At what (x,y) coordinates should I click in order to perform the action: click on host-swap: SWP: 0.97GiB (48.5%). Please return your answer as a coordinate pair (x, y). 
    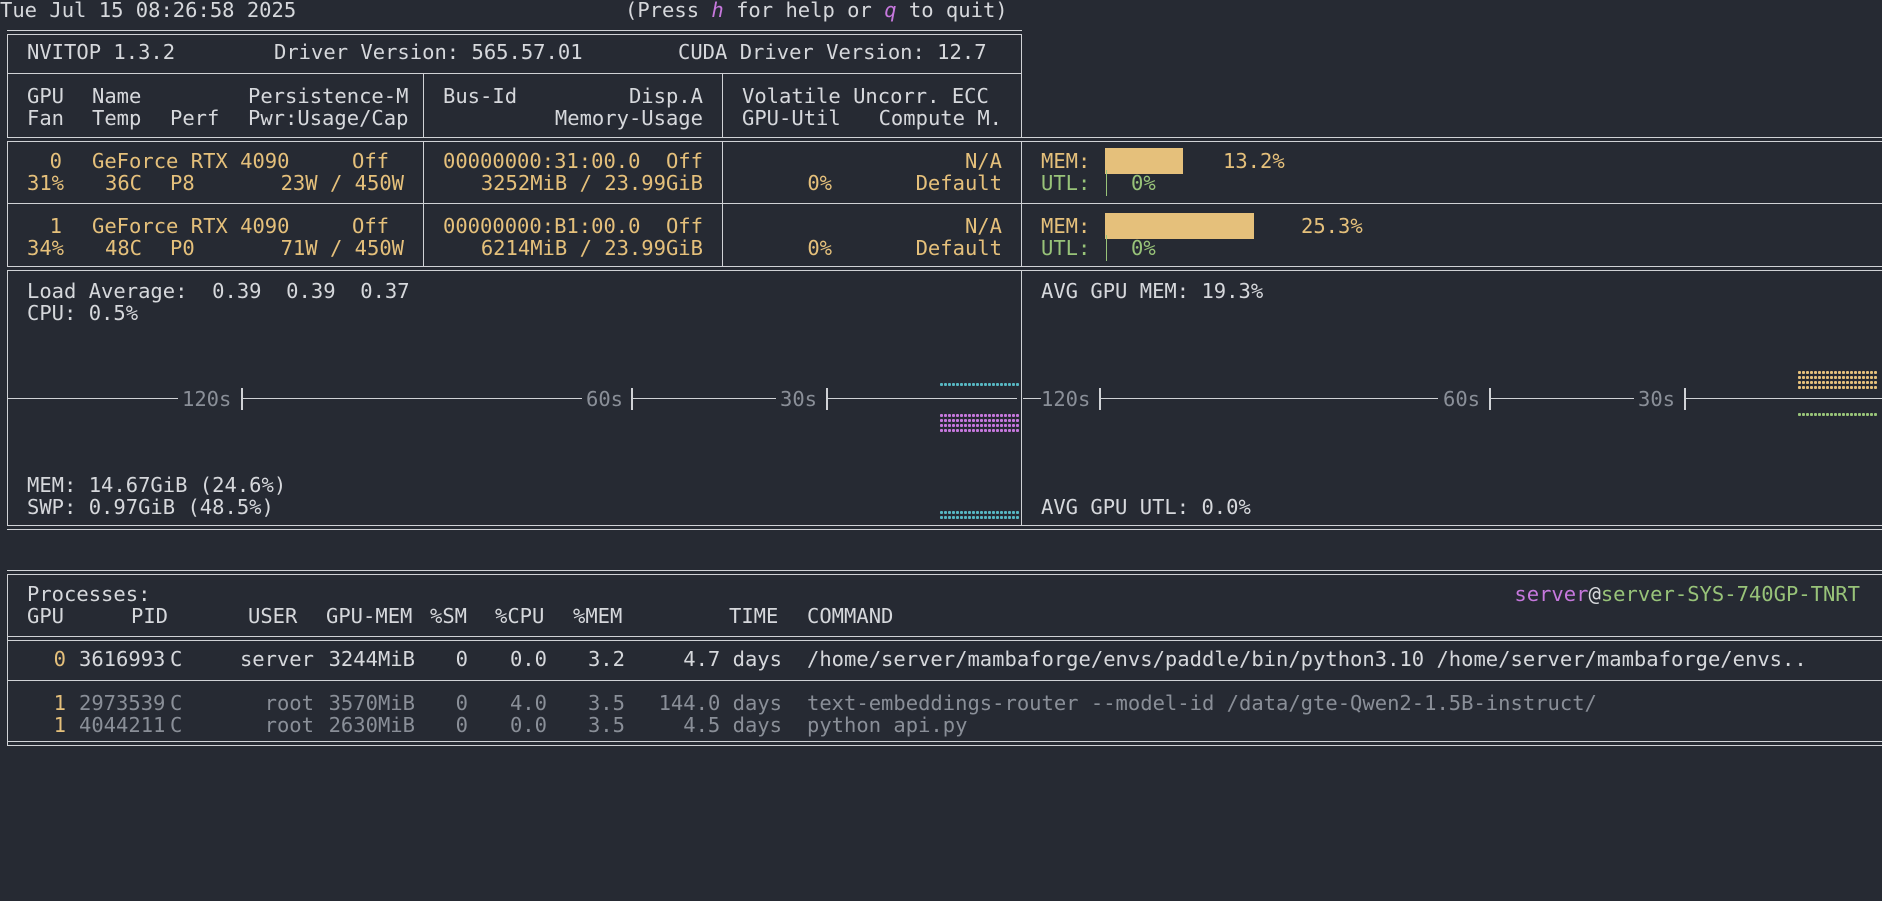
    Looking at the image, I should click on (150, 507).